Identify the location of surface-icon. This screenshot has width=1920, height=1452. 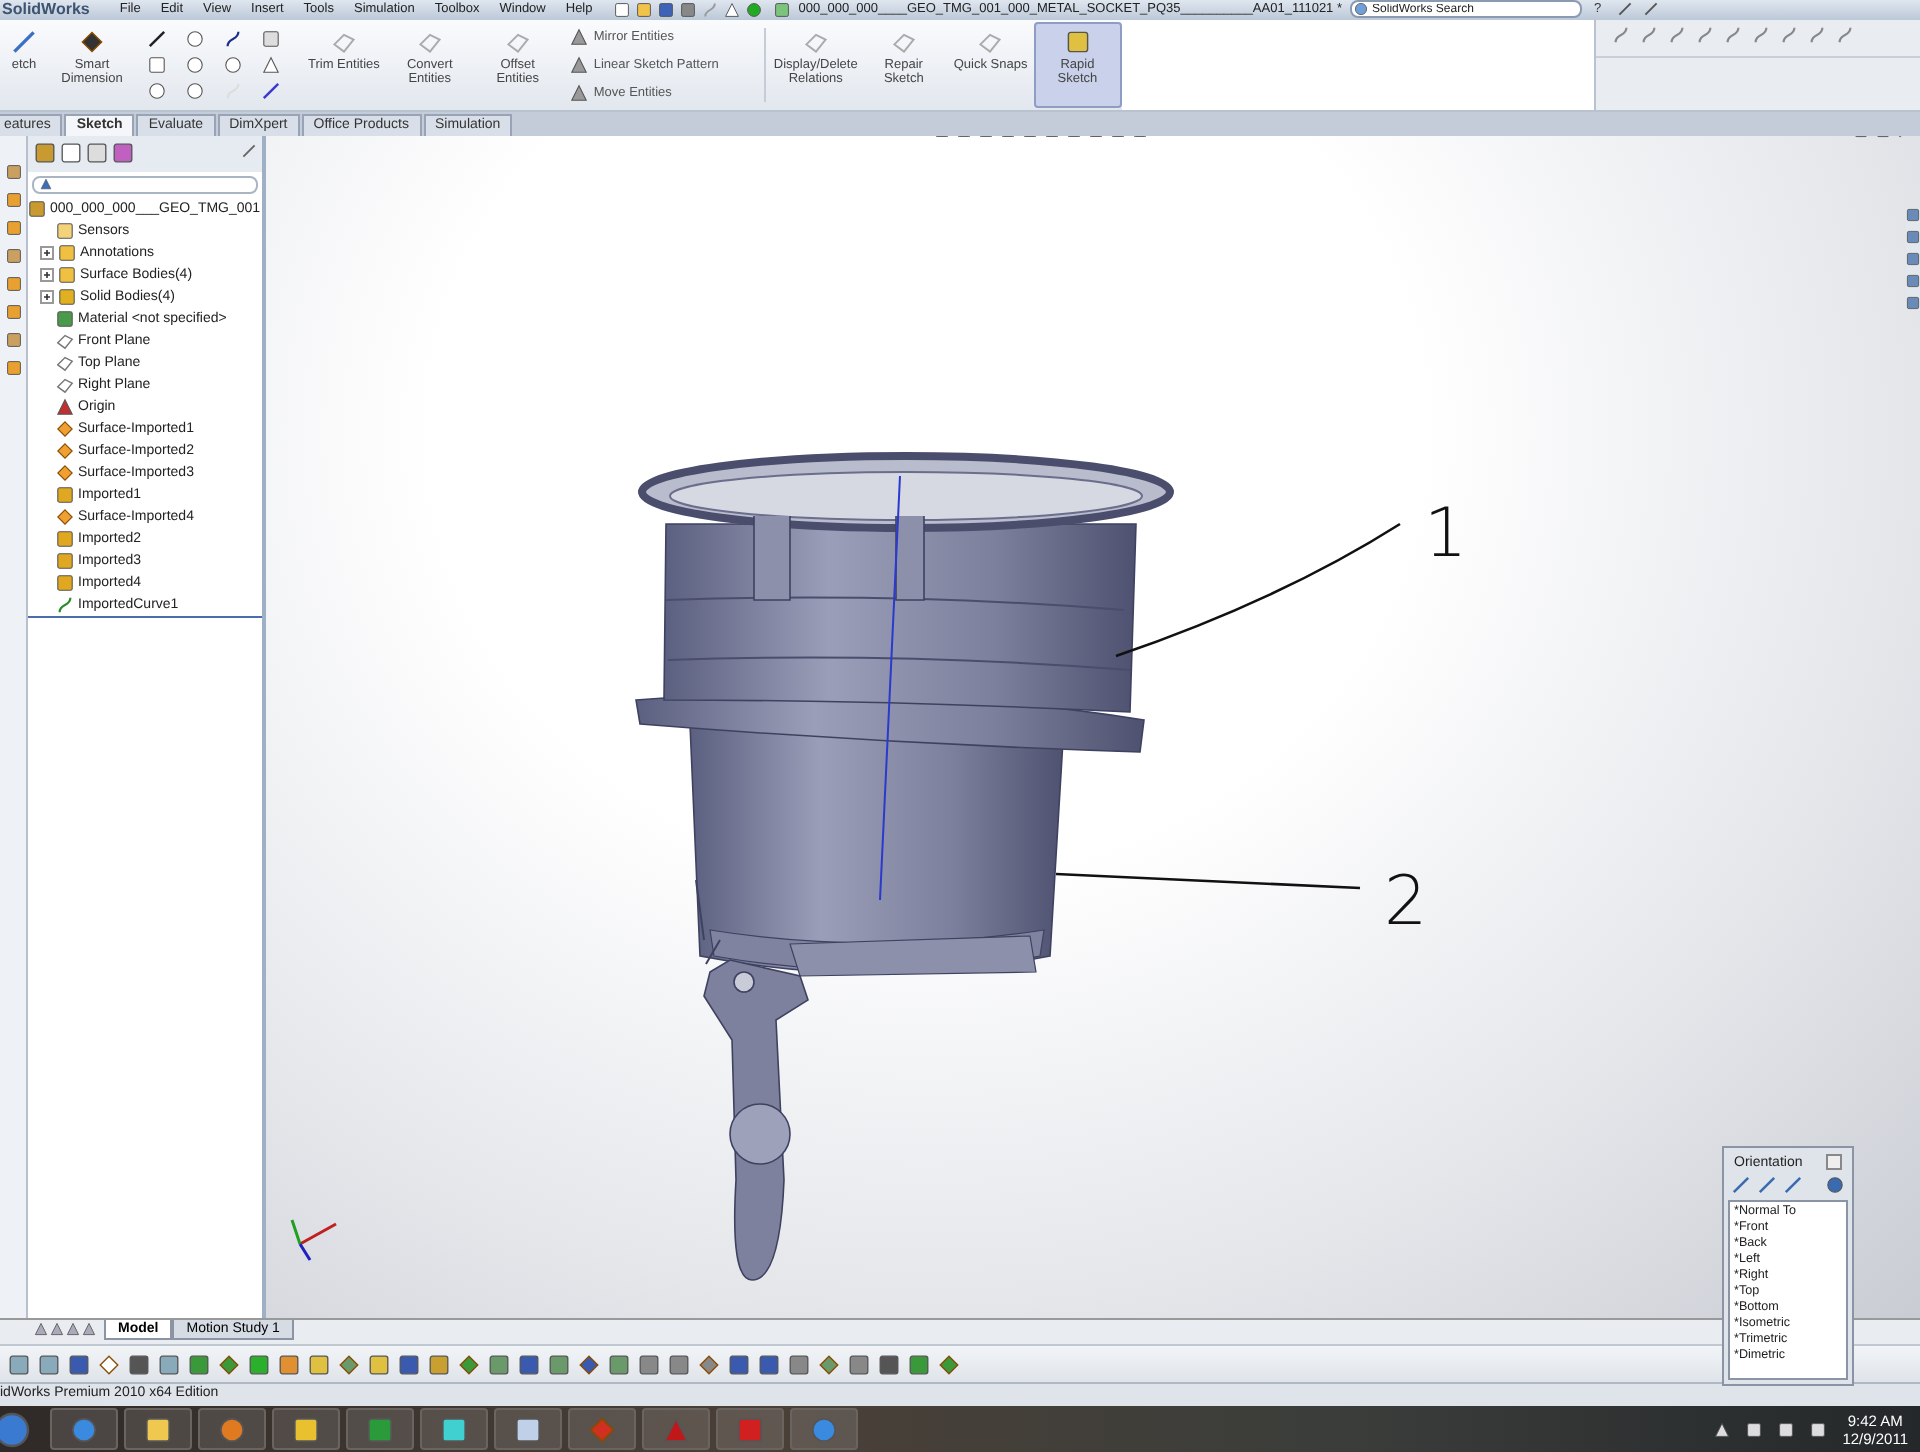
(65, 516).